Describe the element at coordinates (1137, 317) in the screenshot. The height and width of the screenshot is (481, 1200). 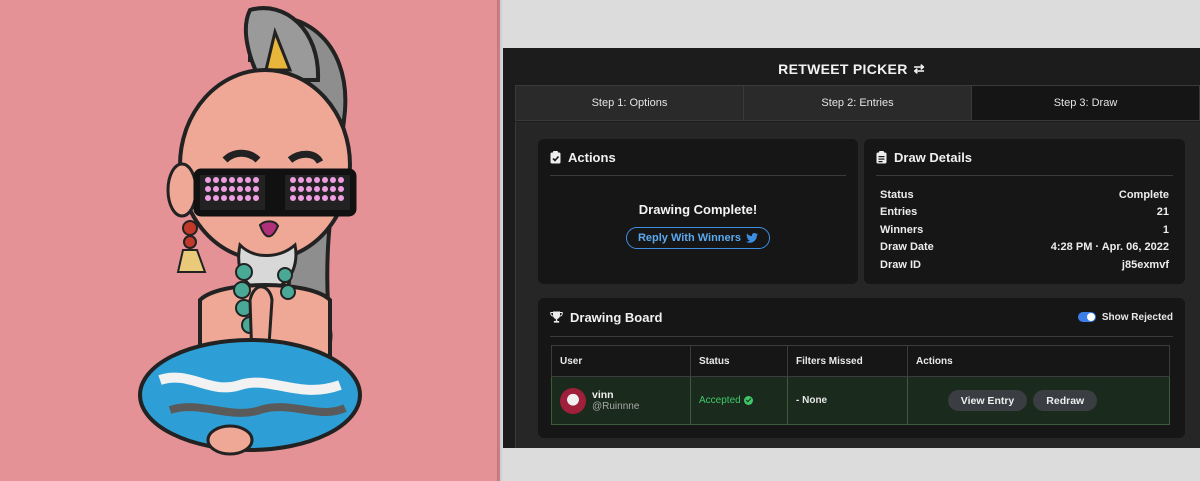
I see `show-rejected-label: Show Rejected` at that location.